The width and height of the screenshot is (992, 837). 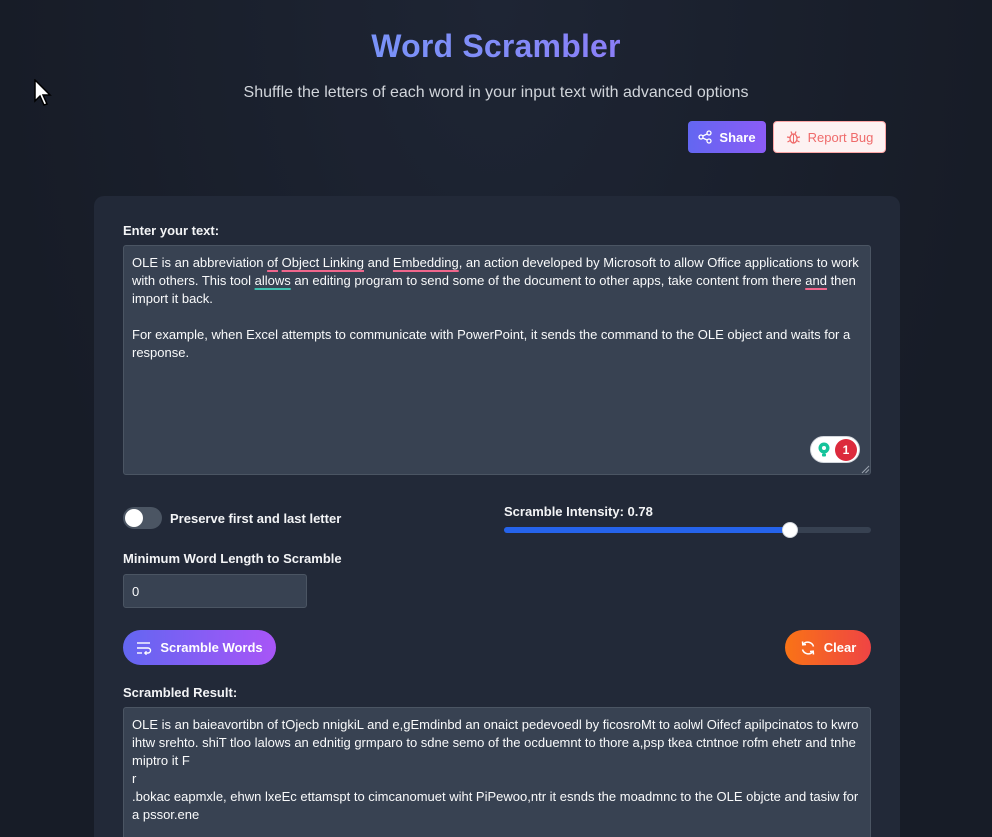 I want to click on input-label: Enter your text:, so click(x=171, y=230).